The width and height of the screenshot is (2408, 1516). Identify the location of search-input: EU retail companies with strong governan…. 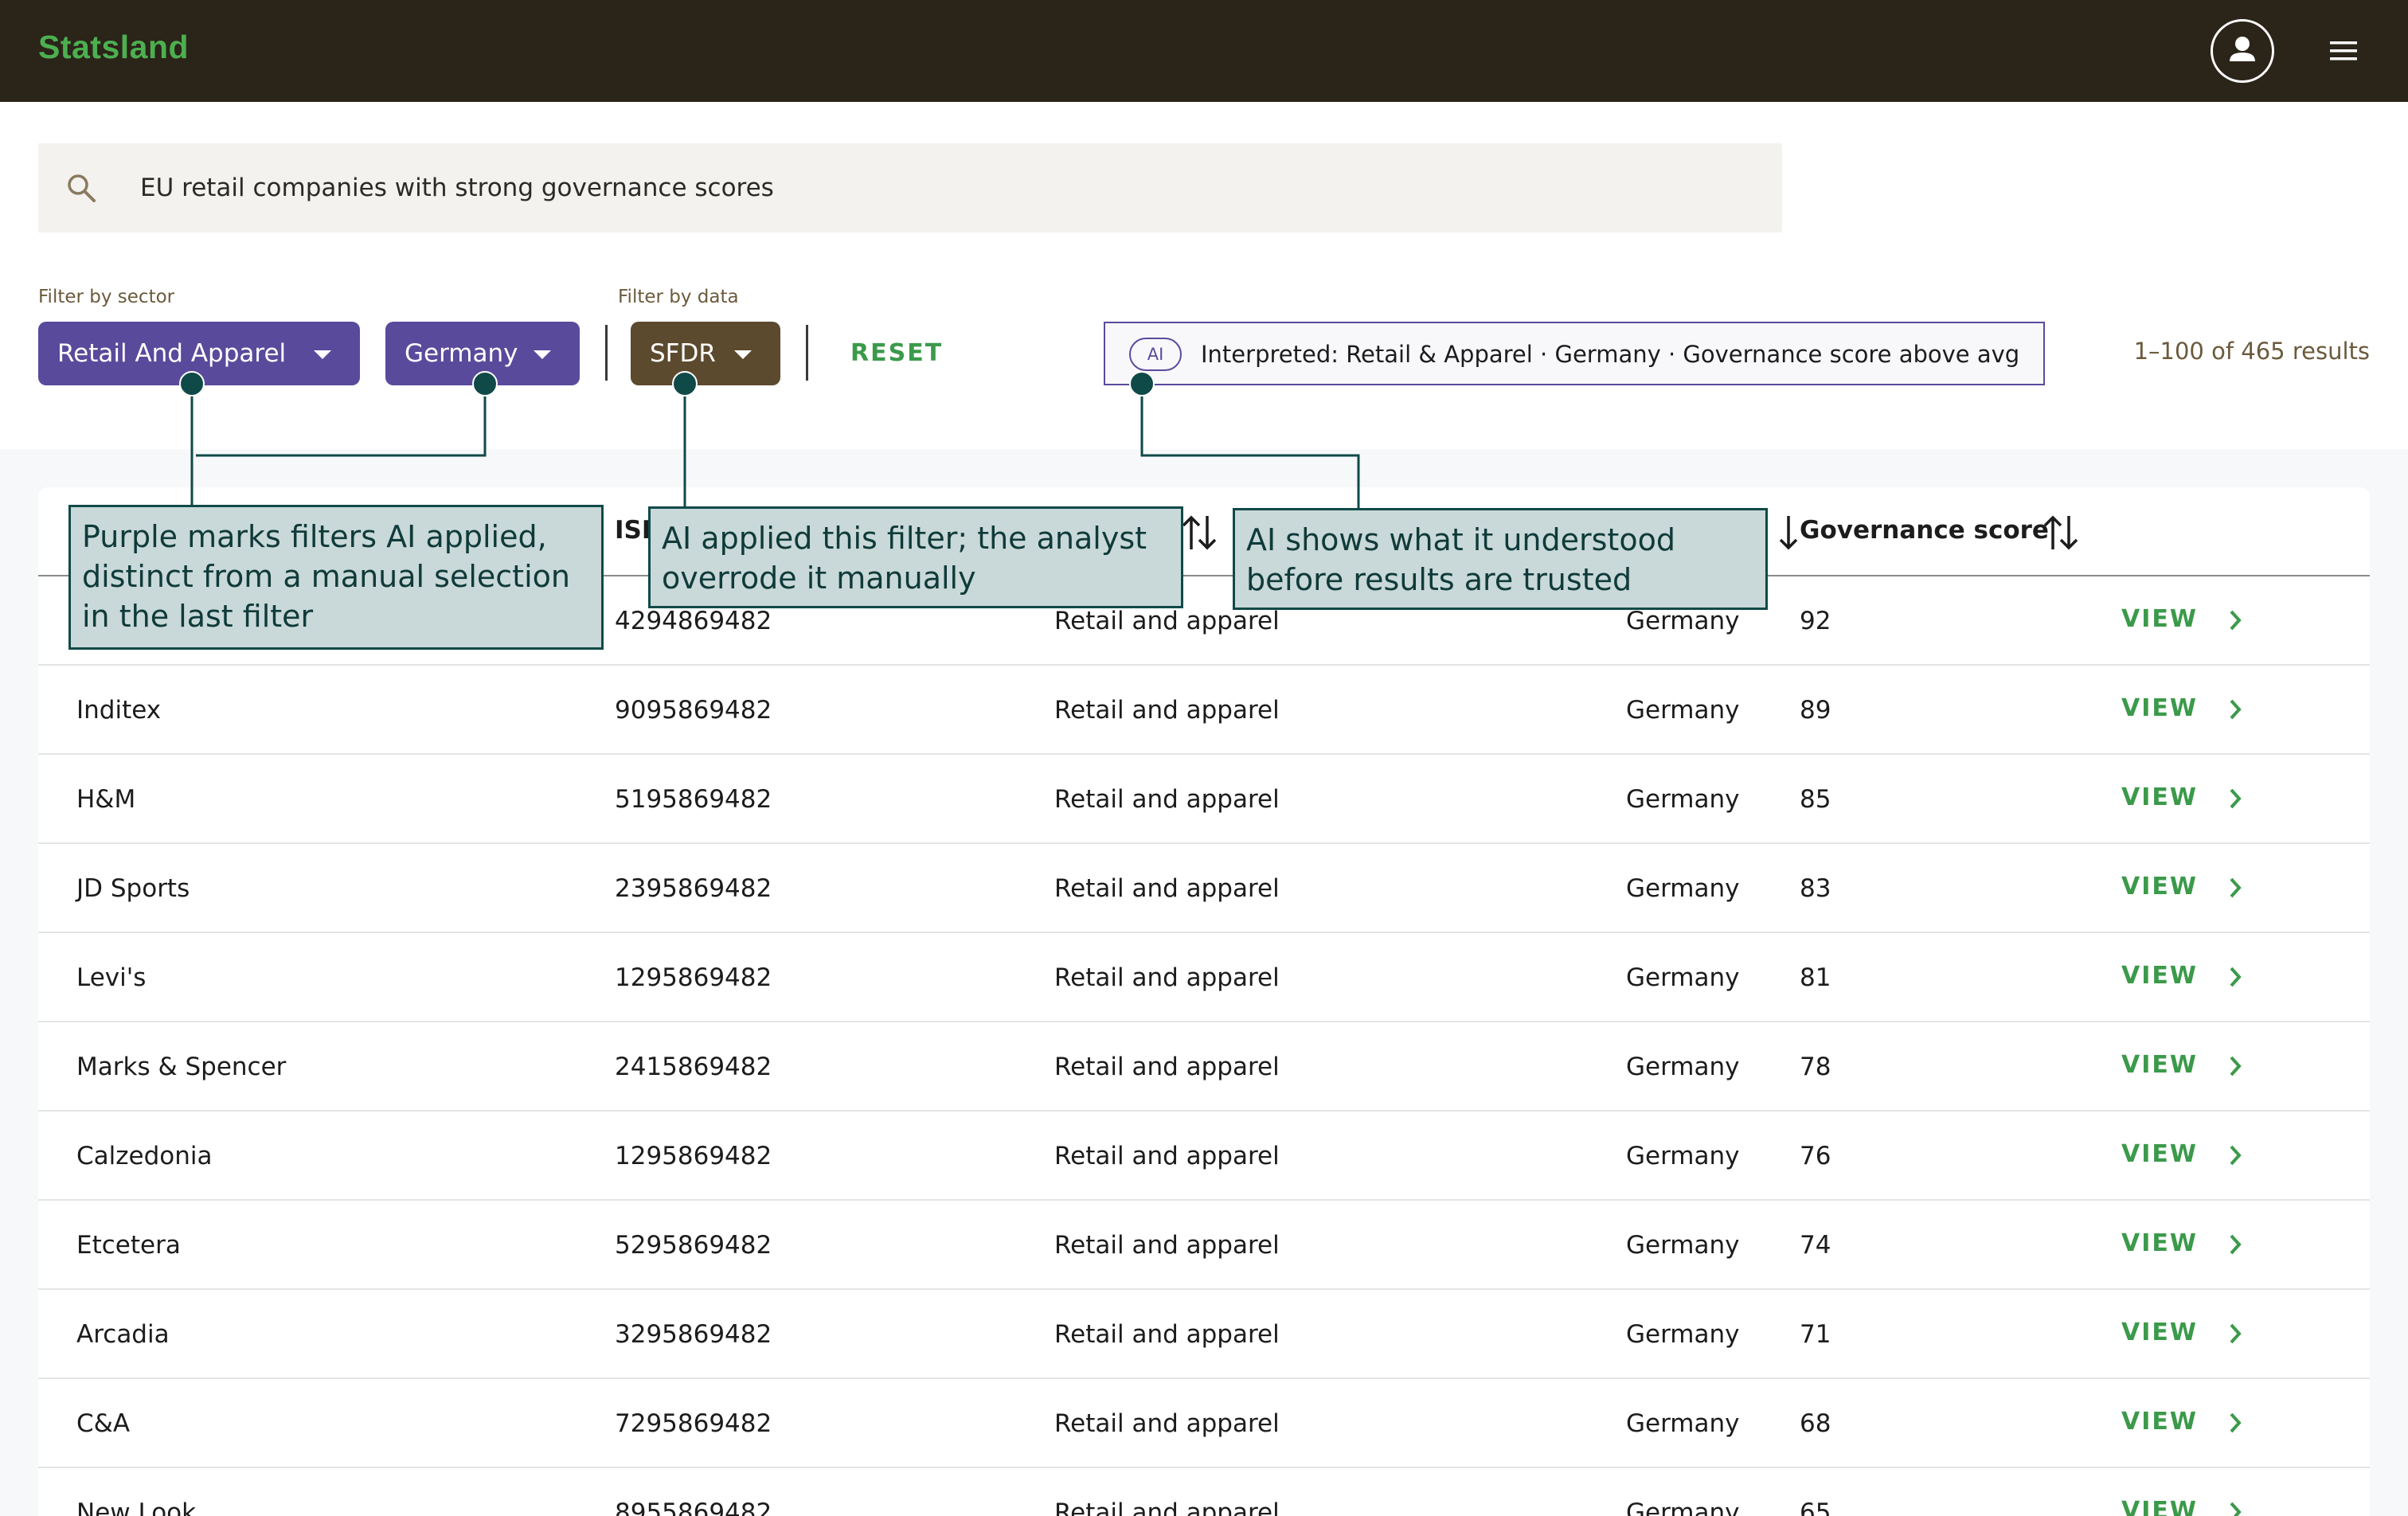
(910, 187).